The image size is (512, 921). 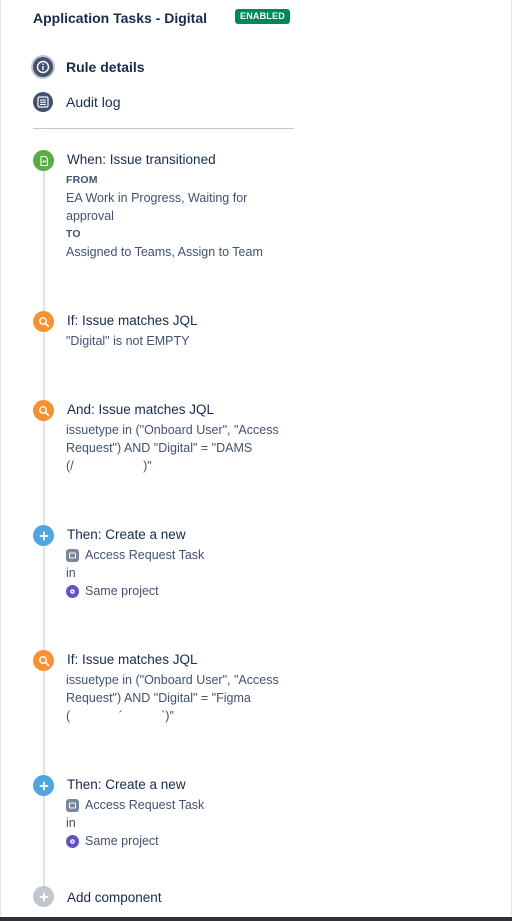 I want to click on jql-line: Request") AND "Digital" = "Figma, so click(x=158, y=698).